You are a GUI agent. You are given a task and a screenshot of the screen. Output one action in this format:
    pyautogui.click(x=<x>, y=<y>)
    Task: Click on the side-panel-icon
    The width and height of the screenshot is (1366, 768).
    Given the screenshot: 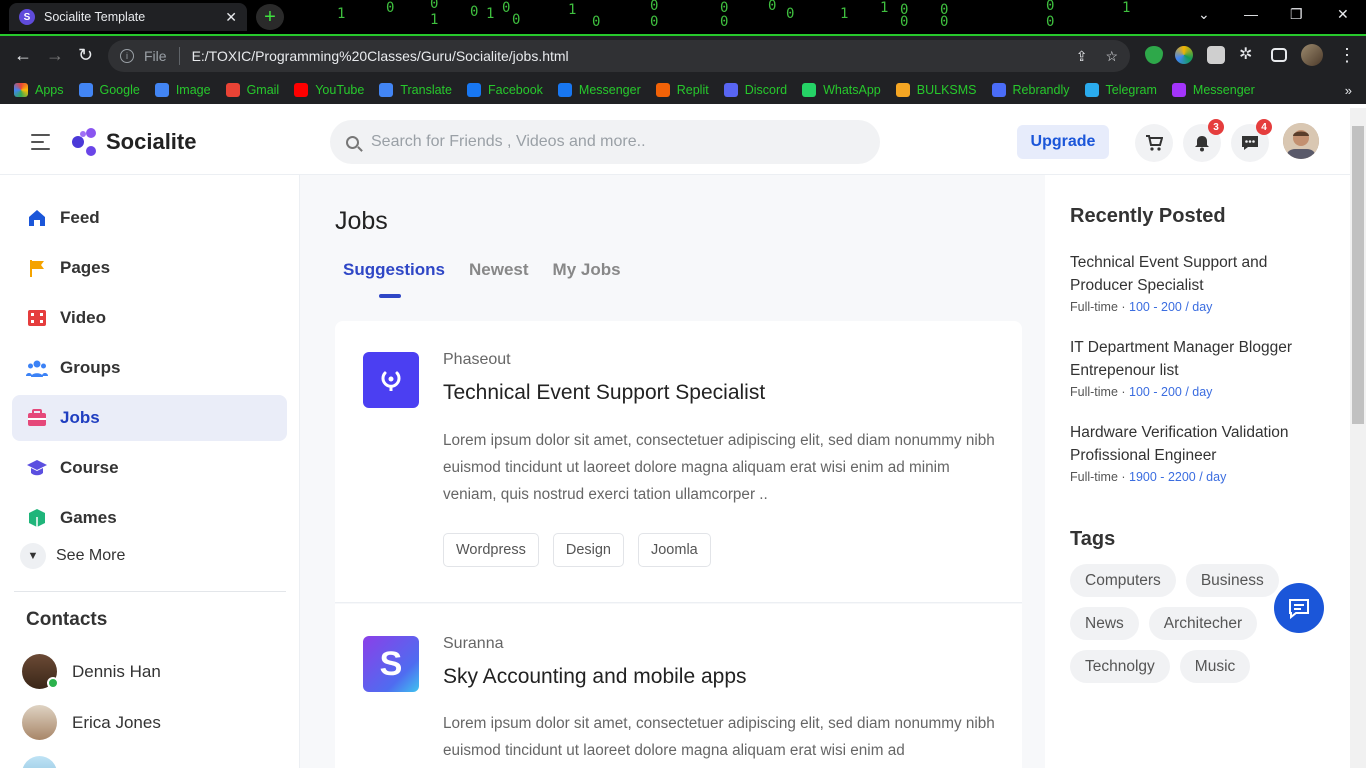 What is the action you would take?
    pyautogui.click(x=1279, y=55)
    